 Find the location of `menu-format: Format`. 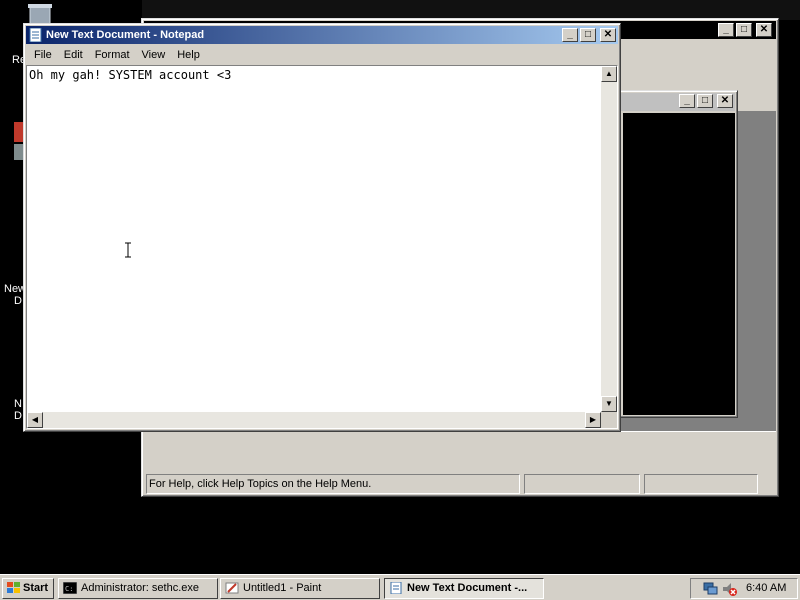

menu-format: Format is located at coordinates (112, 55).